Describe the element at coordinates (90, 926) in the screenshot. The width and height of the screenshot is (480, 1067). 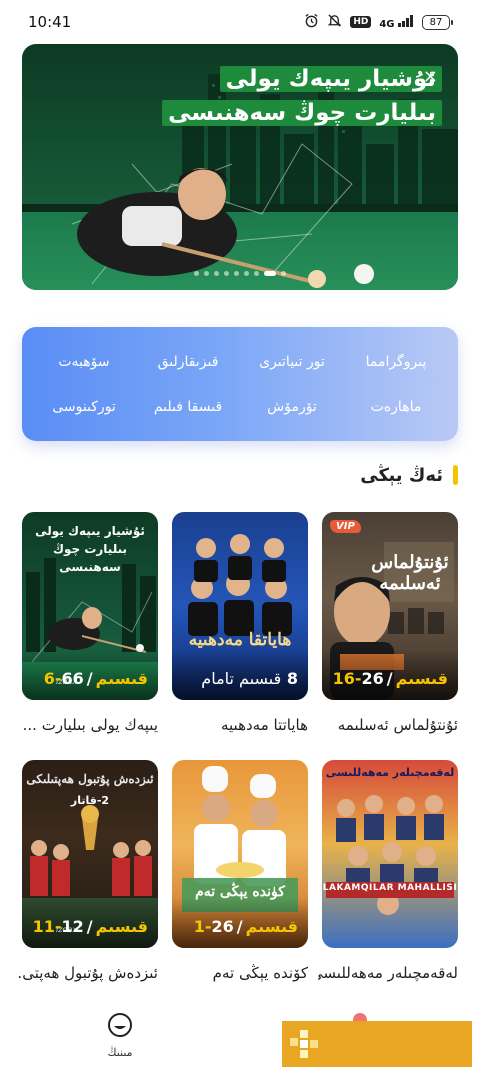
I see `episode-badge: 11-قىسىم/12` at that location.